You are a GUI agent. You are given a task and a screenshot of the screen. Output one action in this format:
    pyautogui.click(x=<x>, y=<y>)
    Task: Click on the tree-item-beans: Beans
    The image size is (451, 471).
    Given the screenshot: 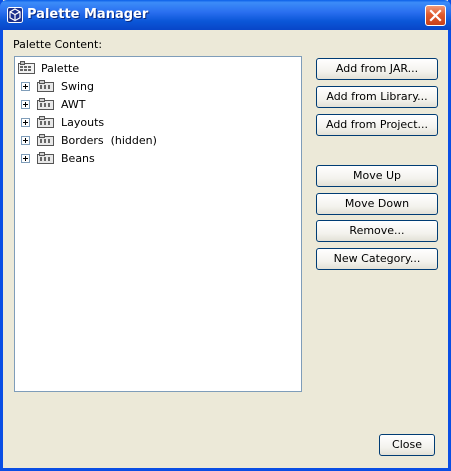 What is the action you would take?
    pyautogui.click(x=158, y=159)
    